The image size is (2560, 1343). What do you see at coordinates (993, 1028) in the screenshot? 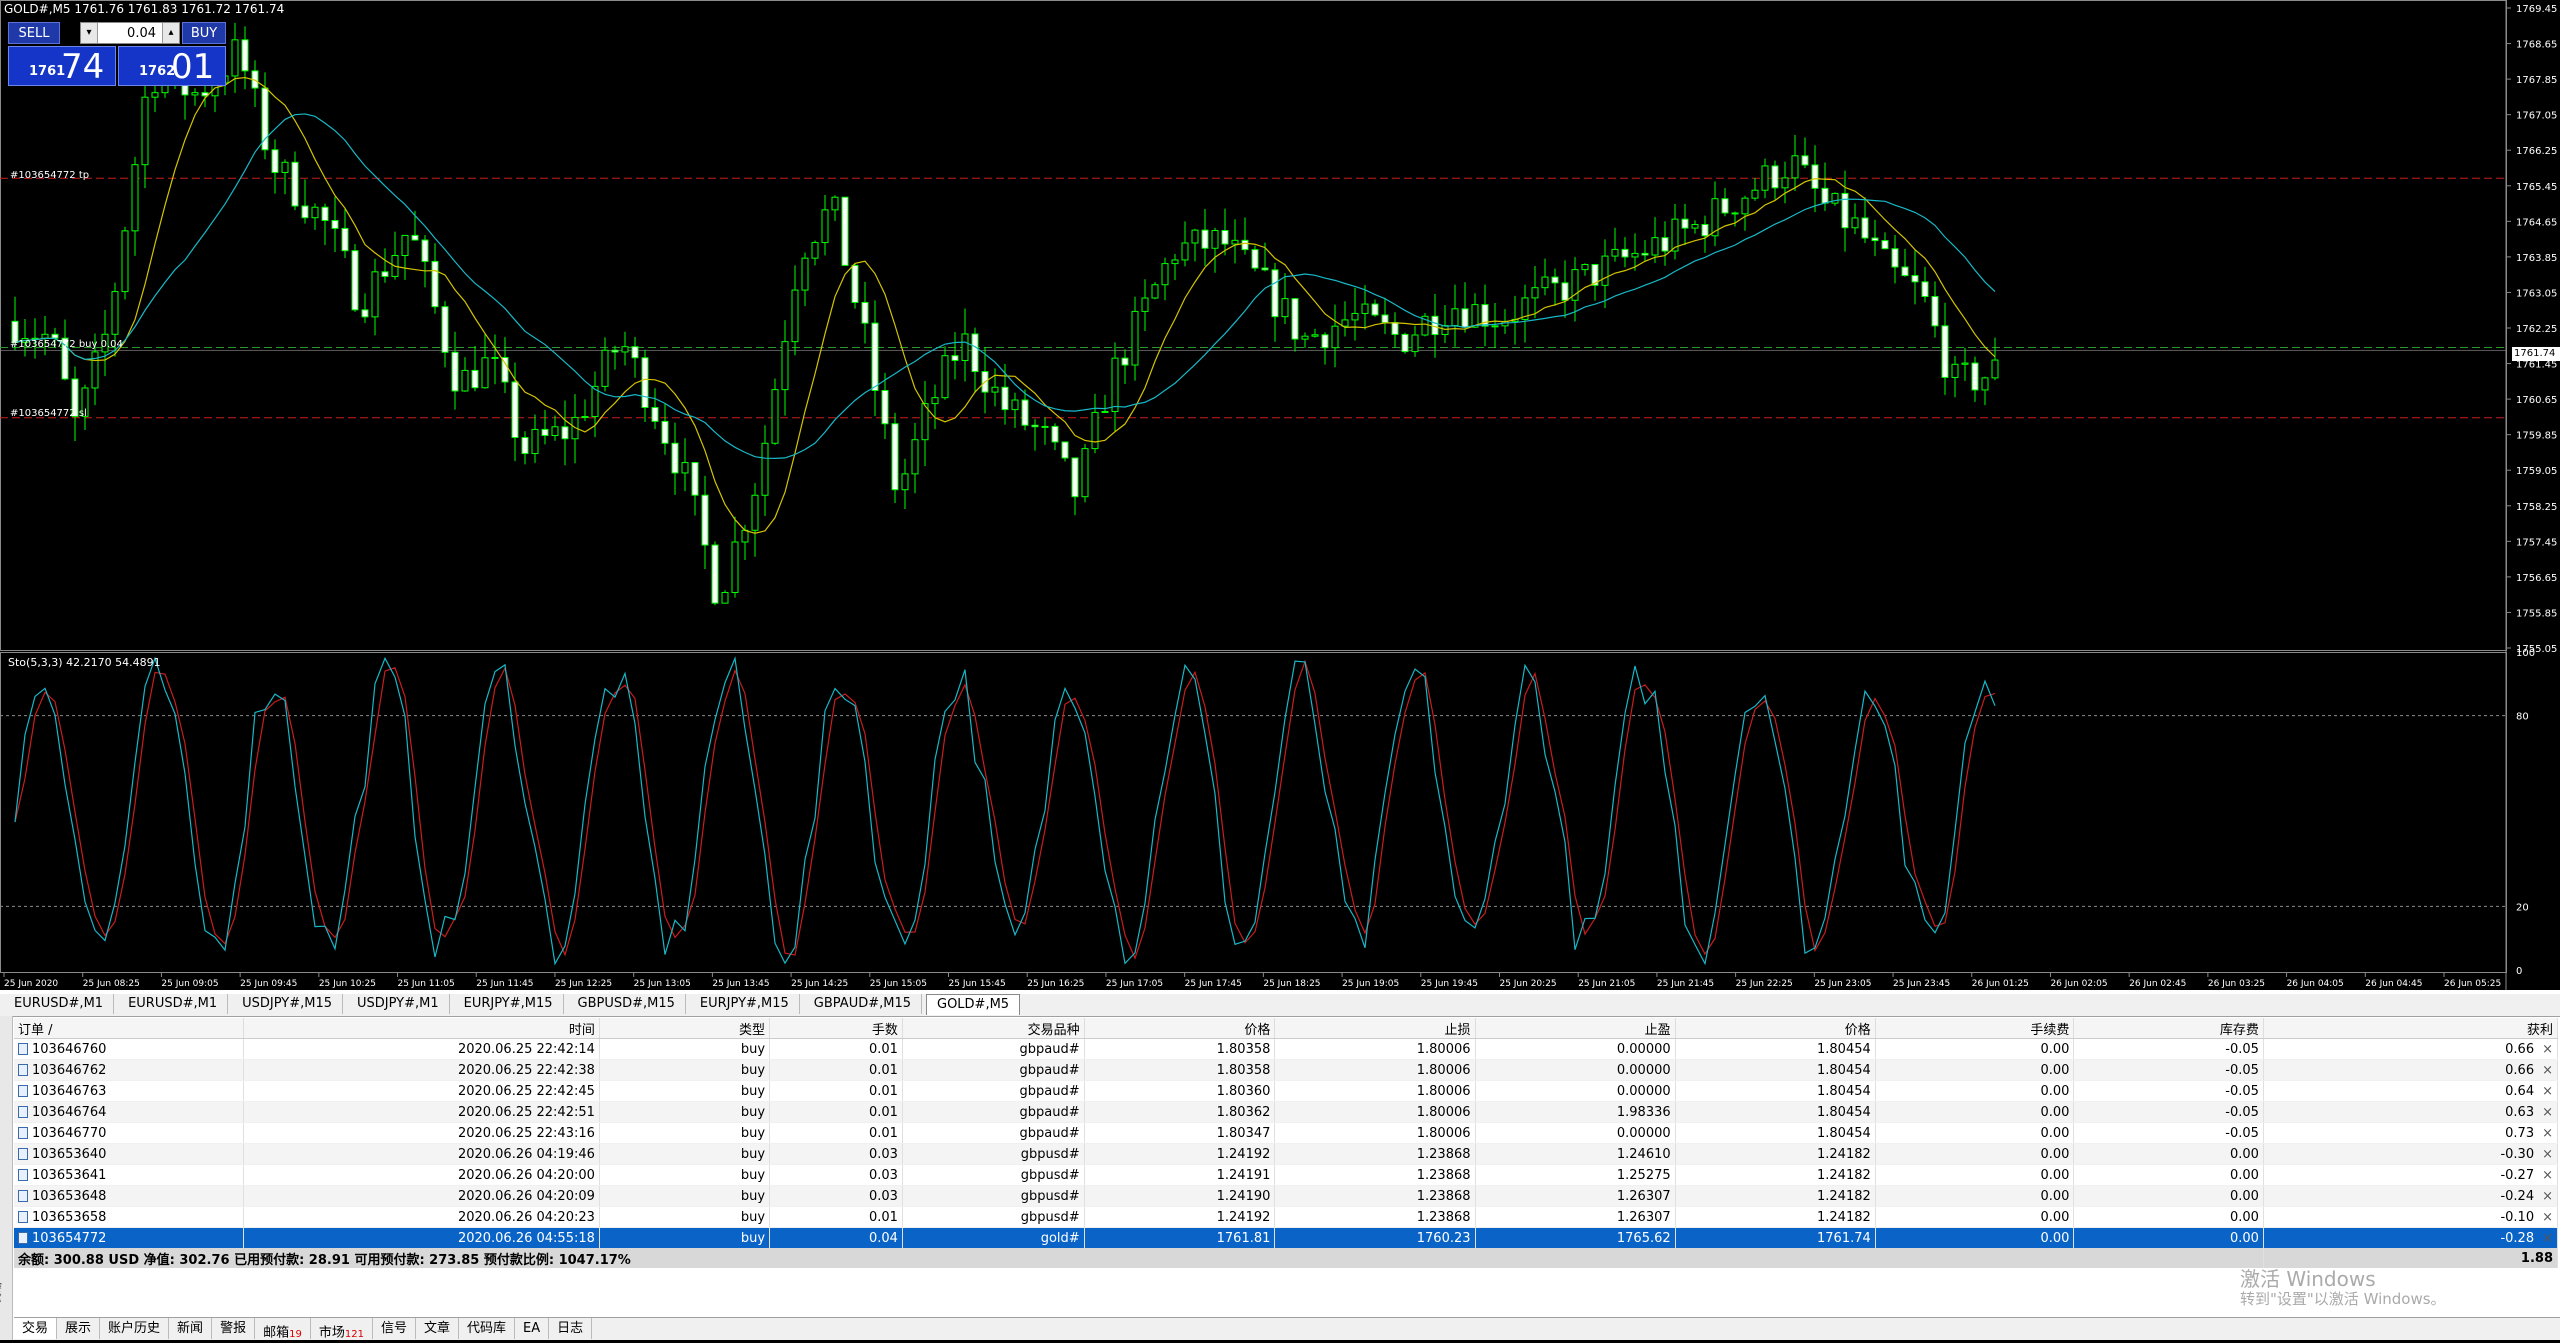
I see `column-header: 交易品种` at bounding box center [993, 1028].